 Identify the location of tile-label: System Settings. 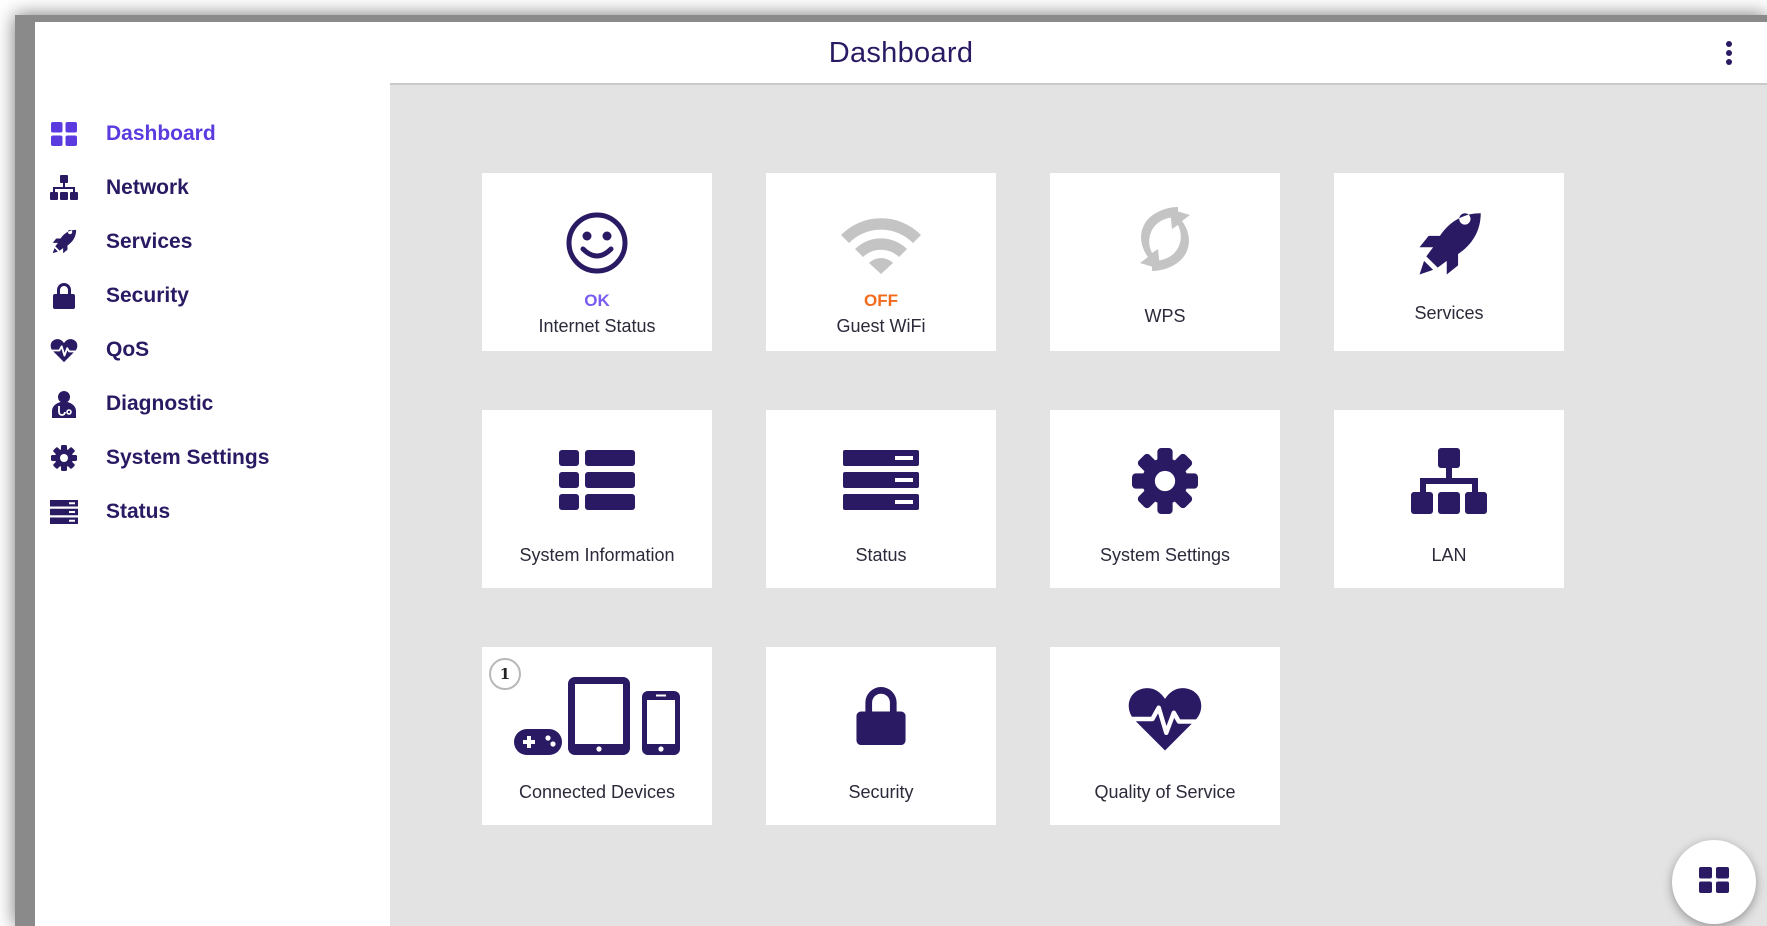
(1165, 555).